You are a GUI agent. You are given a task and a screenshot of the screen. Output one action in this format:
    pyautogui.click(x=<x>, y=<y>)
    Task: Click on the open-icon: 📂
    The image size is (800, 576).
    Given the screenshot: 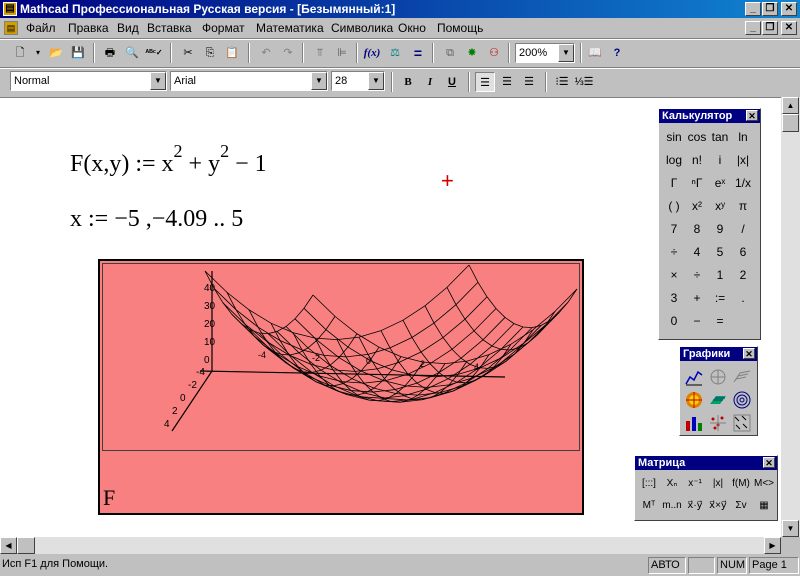 What is the action you would take?
    pyautogui.click(x=56, y=53)
    